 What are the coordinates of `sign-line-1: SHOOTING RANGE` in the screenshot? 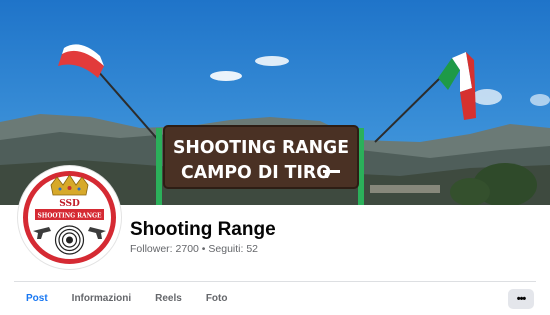 It's located at (261, 147).